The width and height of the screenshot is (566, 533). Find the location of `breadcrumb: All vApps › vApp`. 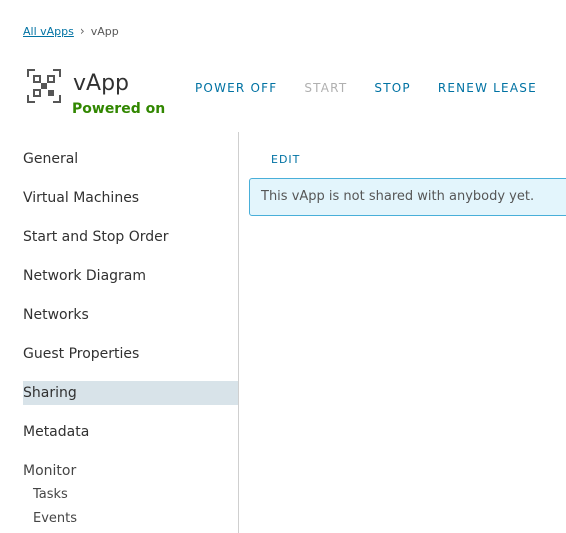

breadcrumb: All vApps › vApp is located at coordinates (71, 31).